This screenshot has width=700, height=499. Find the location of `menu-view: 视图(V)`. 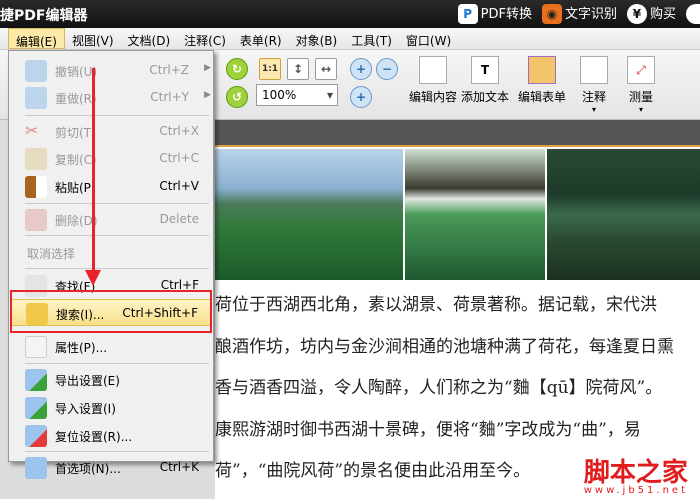

menu-view: 视图(V) is located at coordinates (93, 38).